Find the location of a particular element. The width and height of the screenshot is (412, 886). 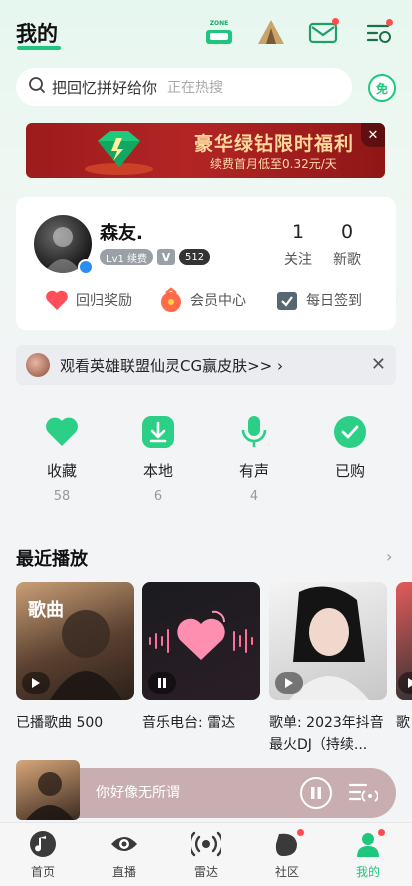

return-reward-link: 回归奖励 is located at coordinates (88, 300).